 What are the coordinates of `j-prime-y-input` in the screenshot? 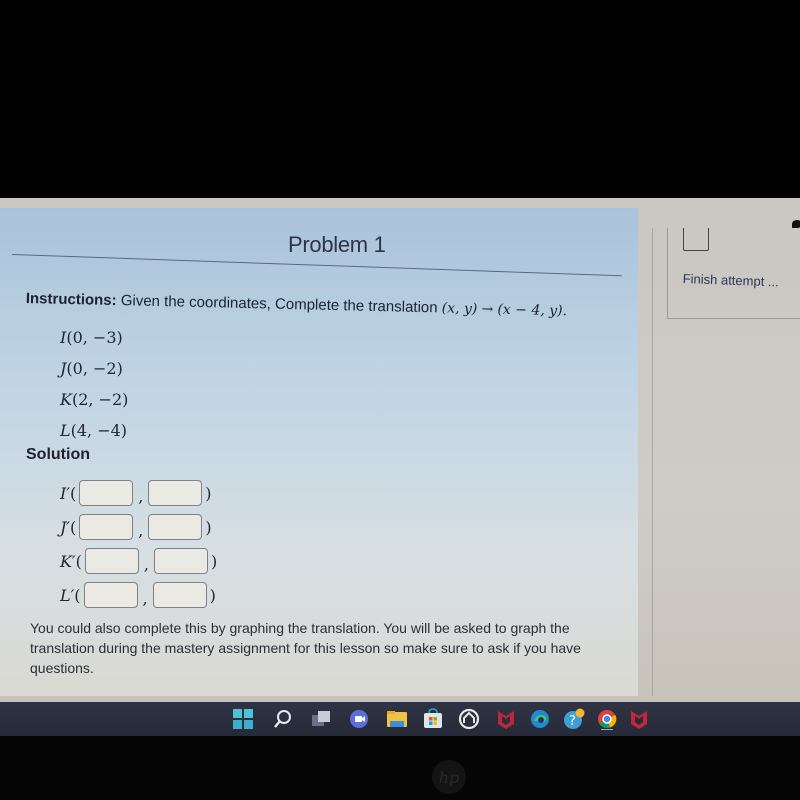 It's located at (175, 527).